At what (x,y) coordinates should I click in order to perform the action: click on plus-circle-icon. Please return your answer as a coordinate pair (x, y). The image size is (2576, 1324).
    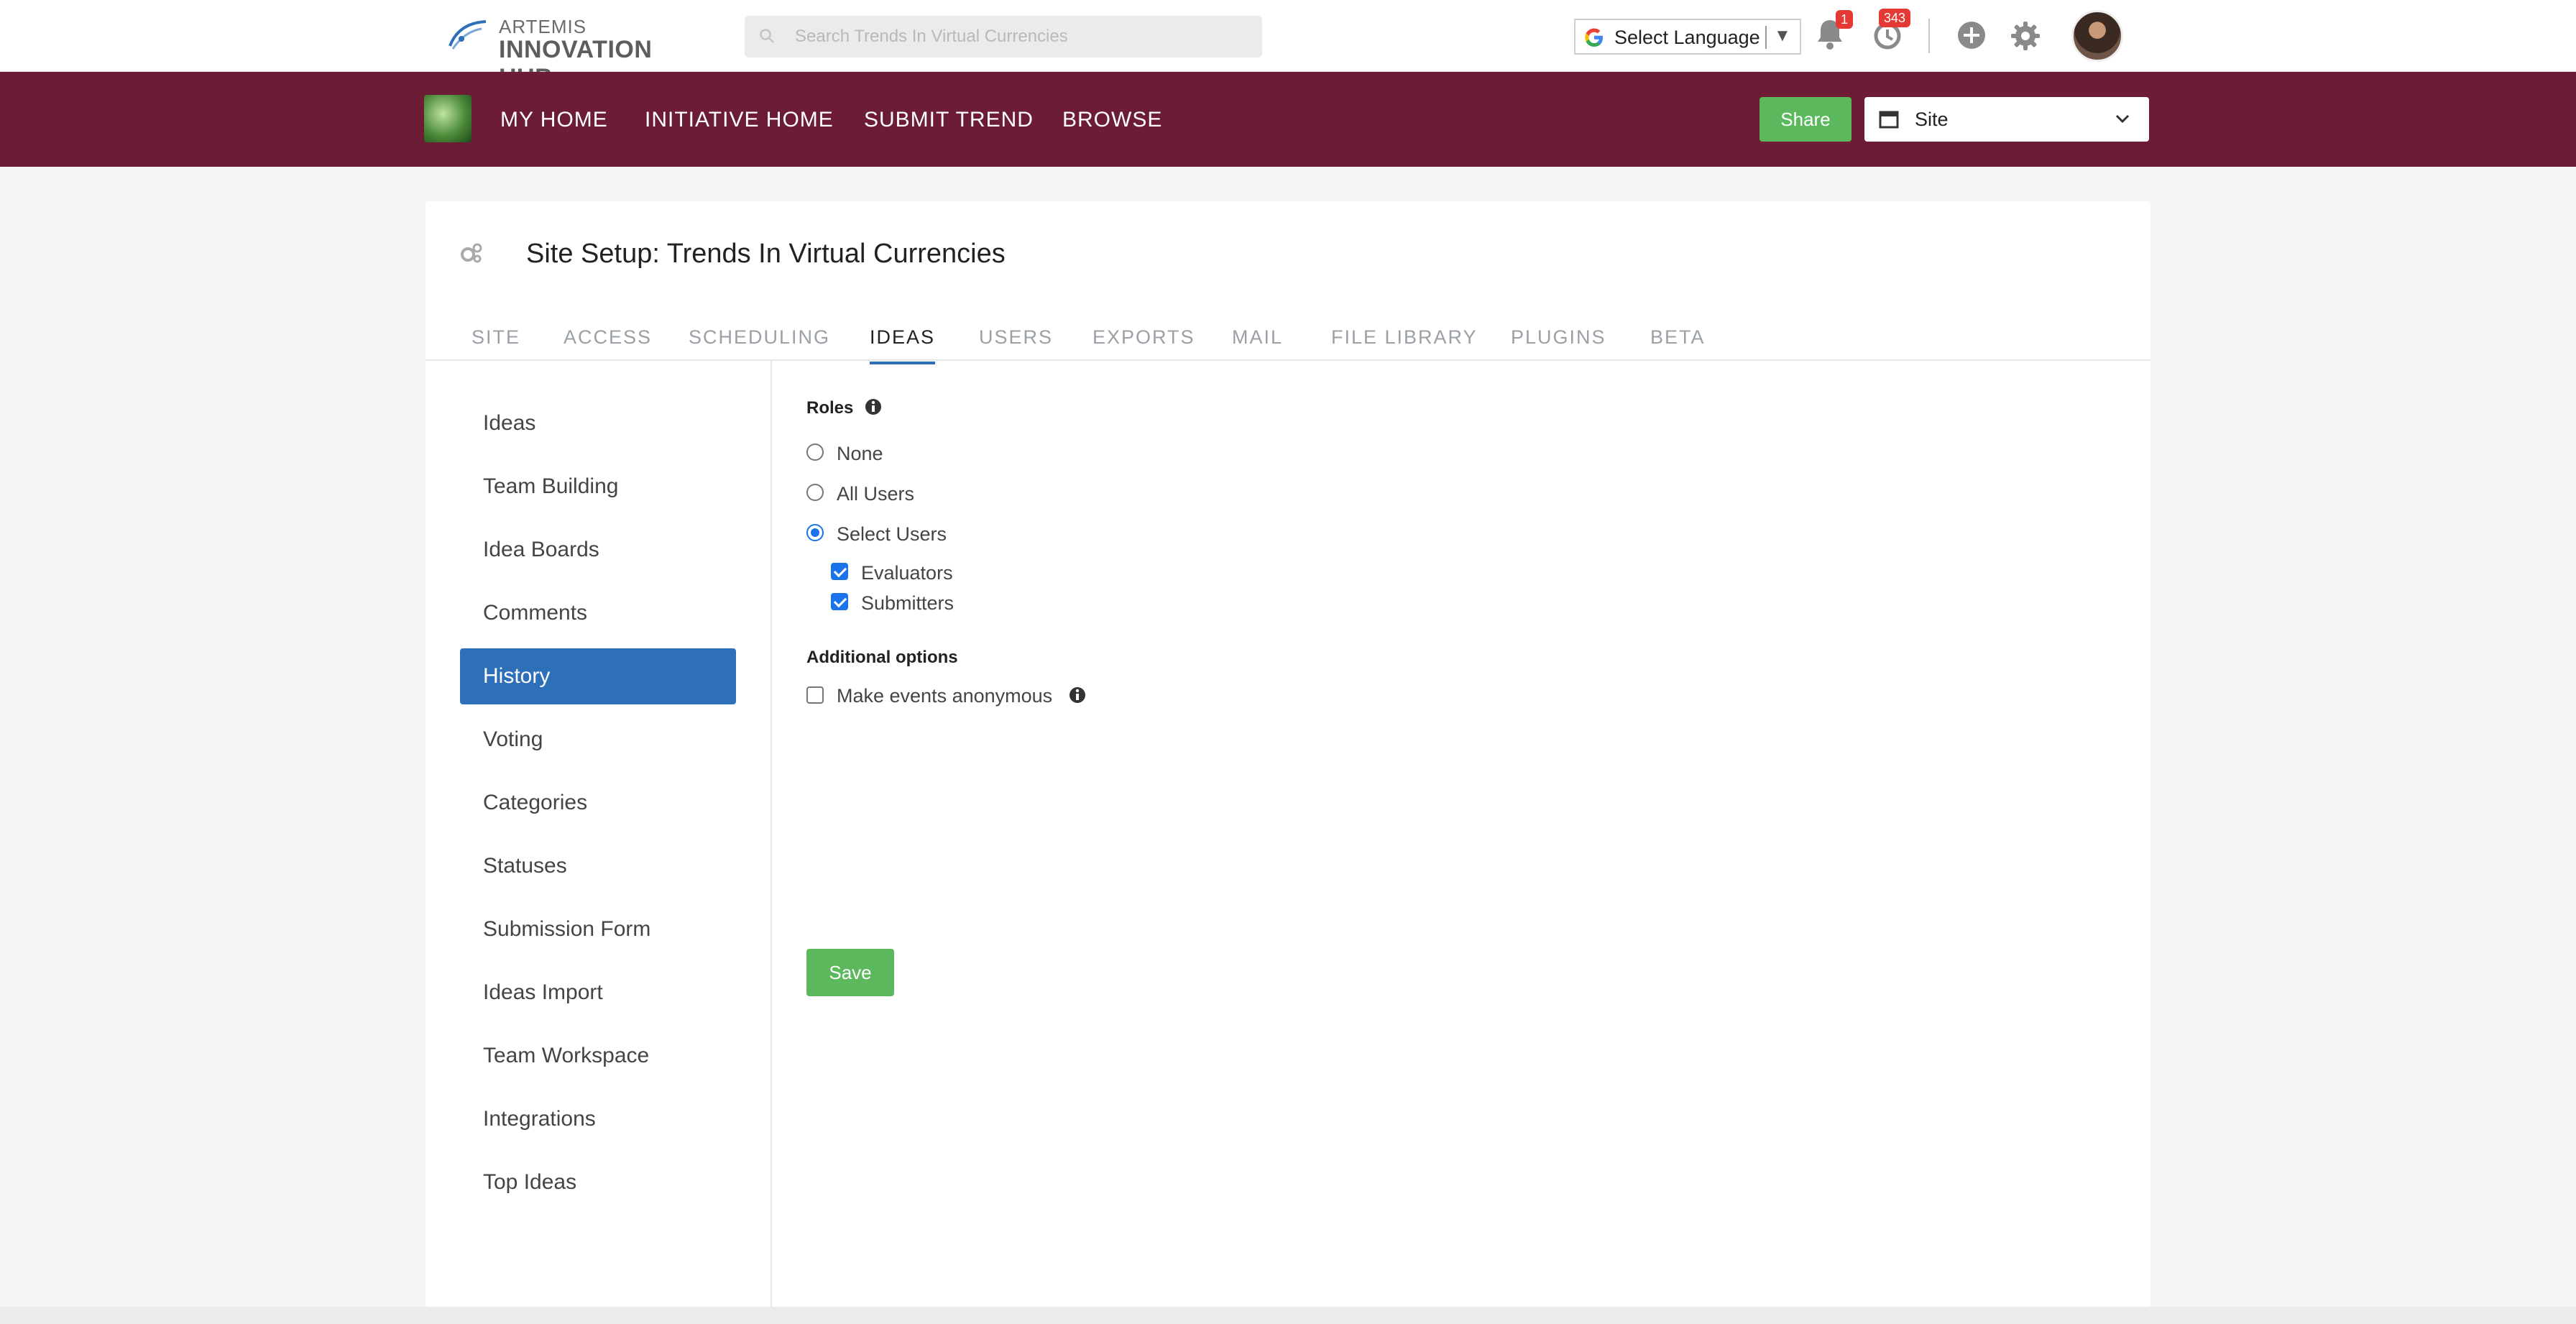
    Looking at the image, I should click on (1971, 35).